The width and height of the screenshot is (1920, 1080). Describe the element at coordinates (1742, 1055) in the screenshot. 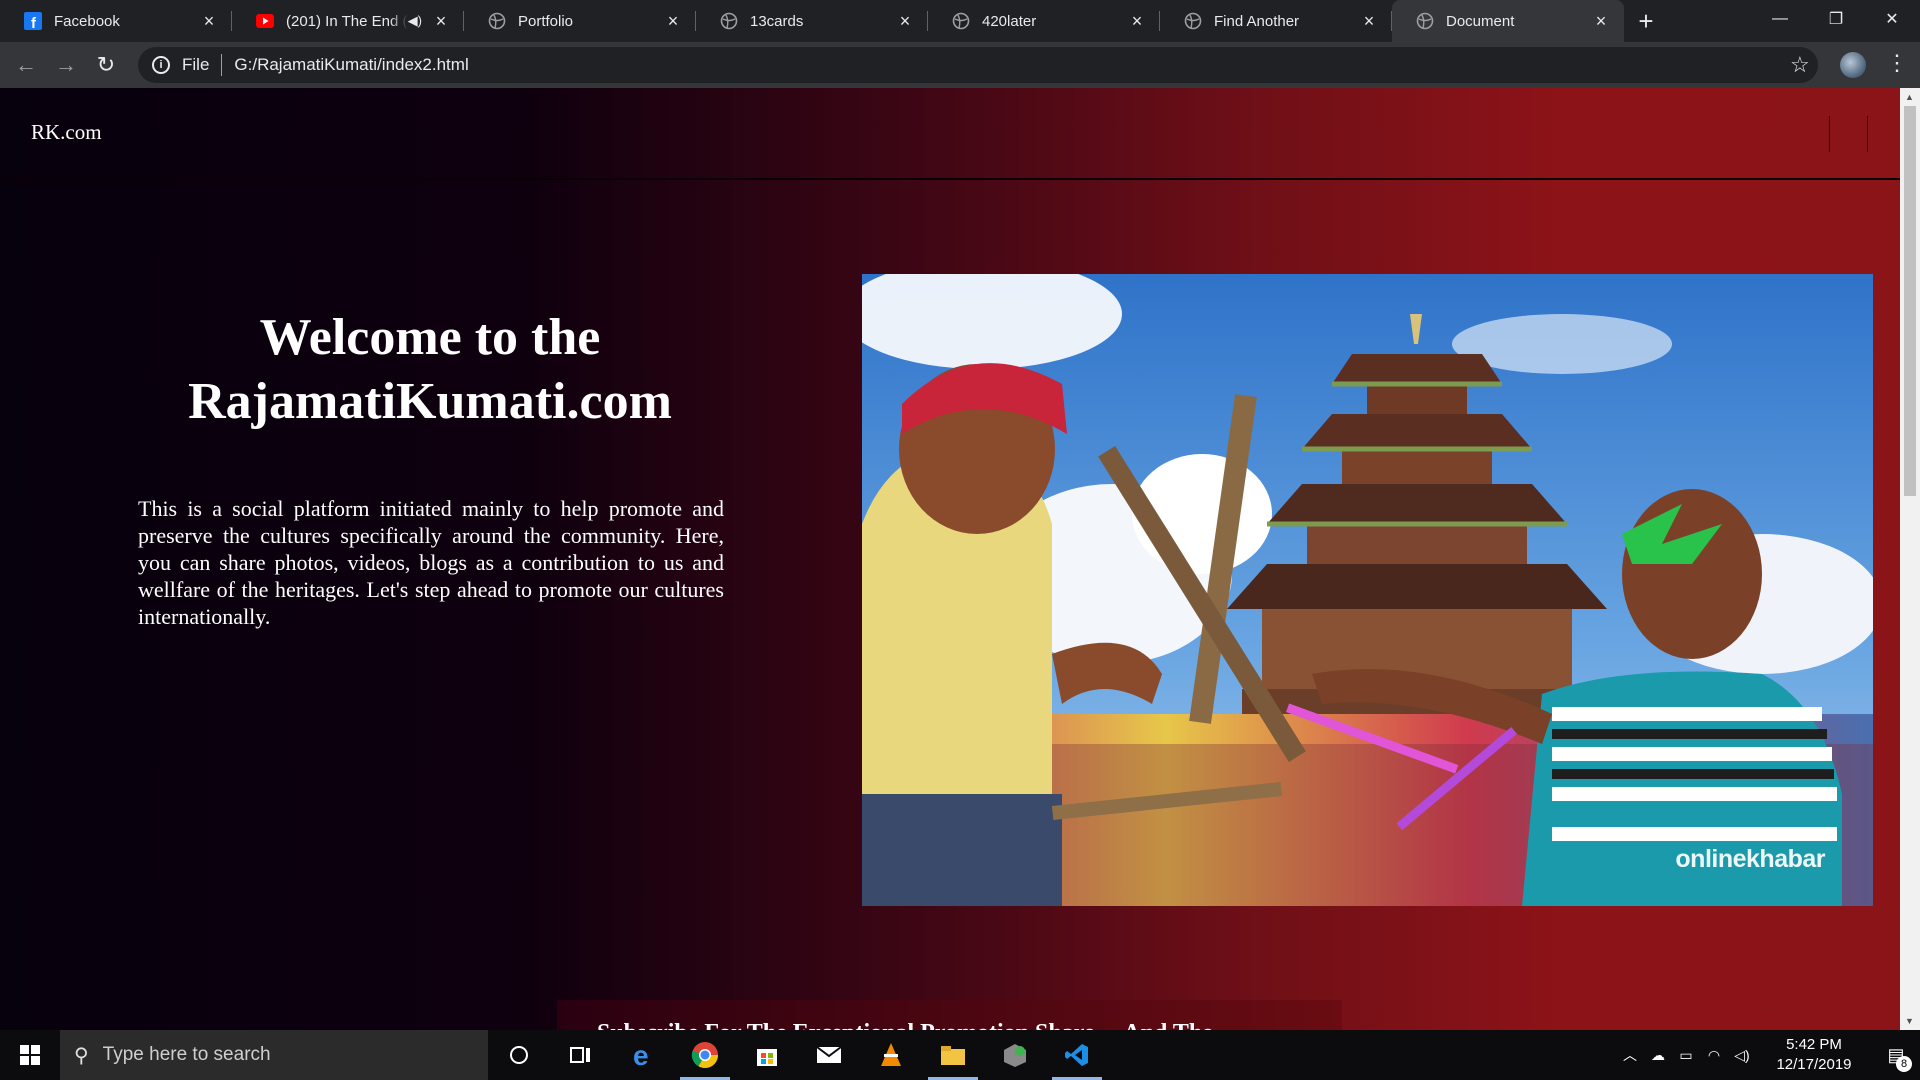

I see `volume-icon: ◁)` at that location.